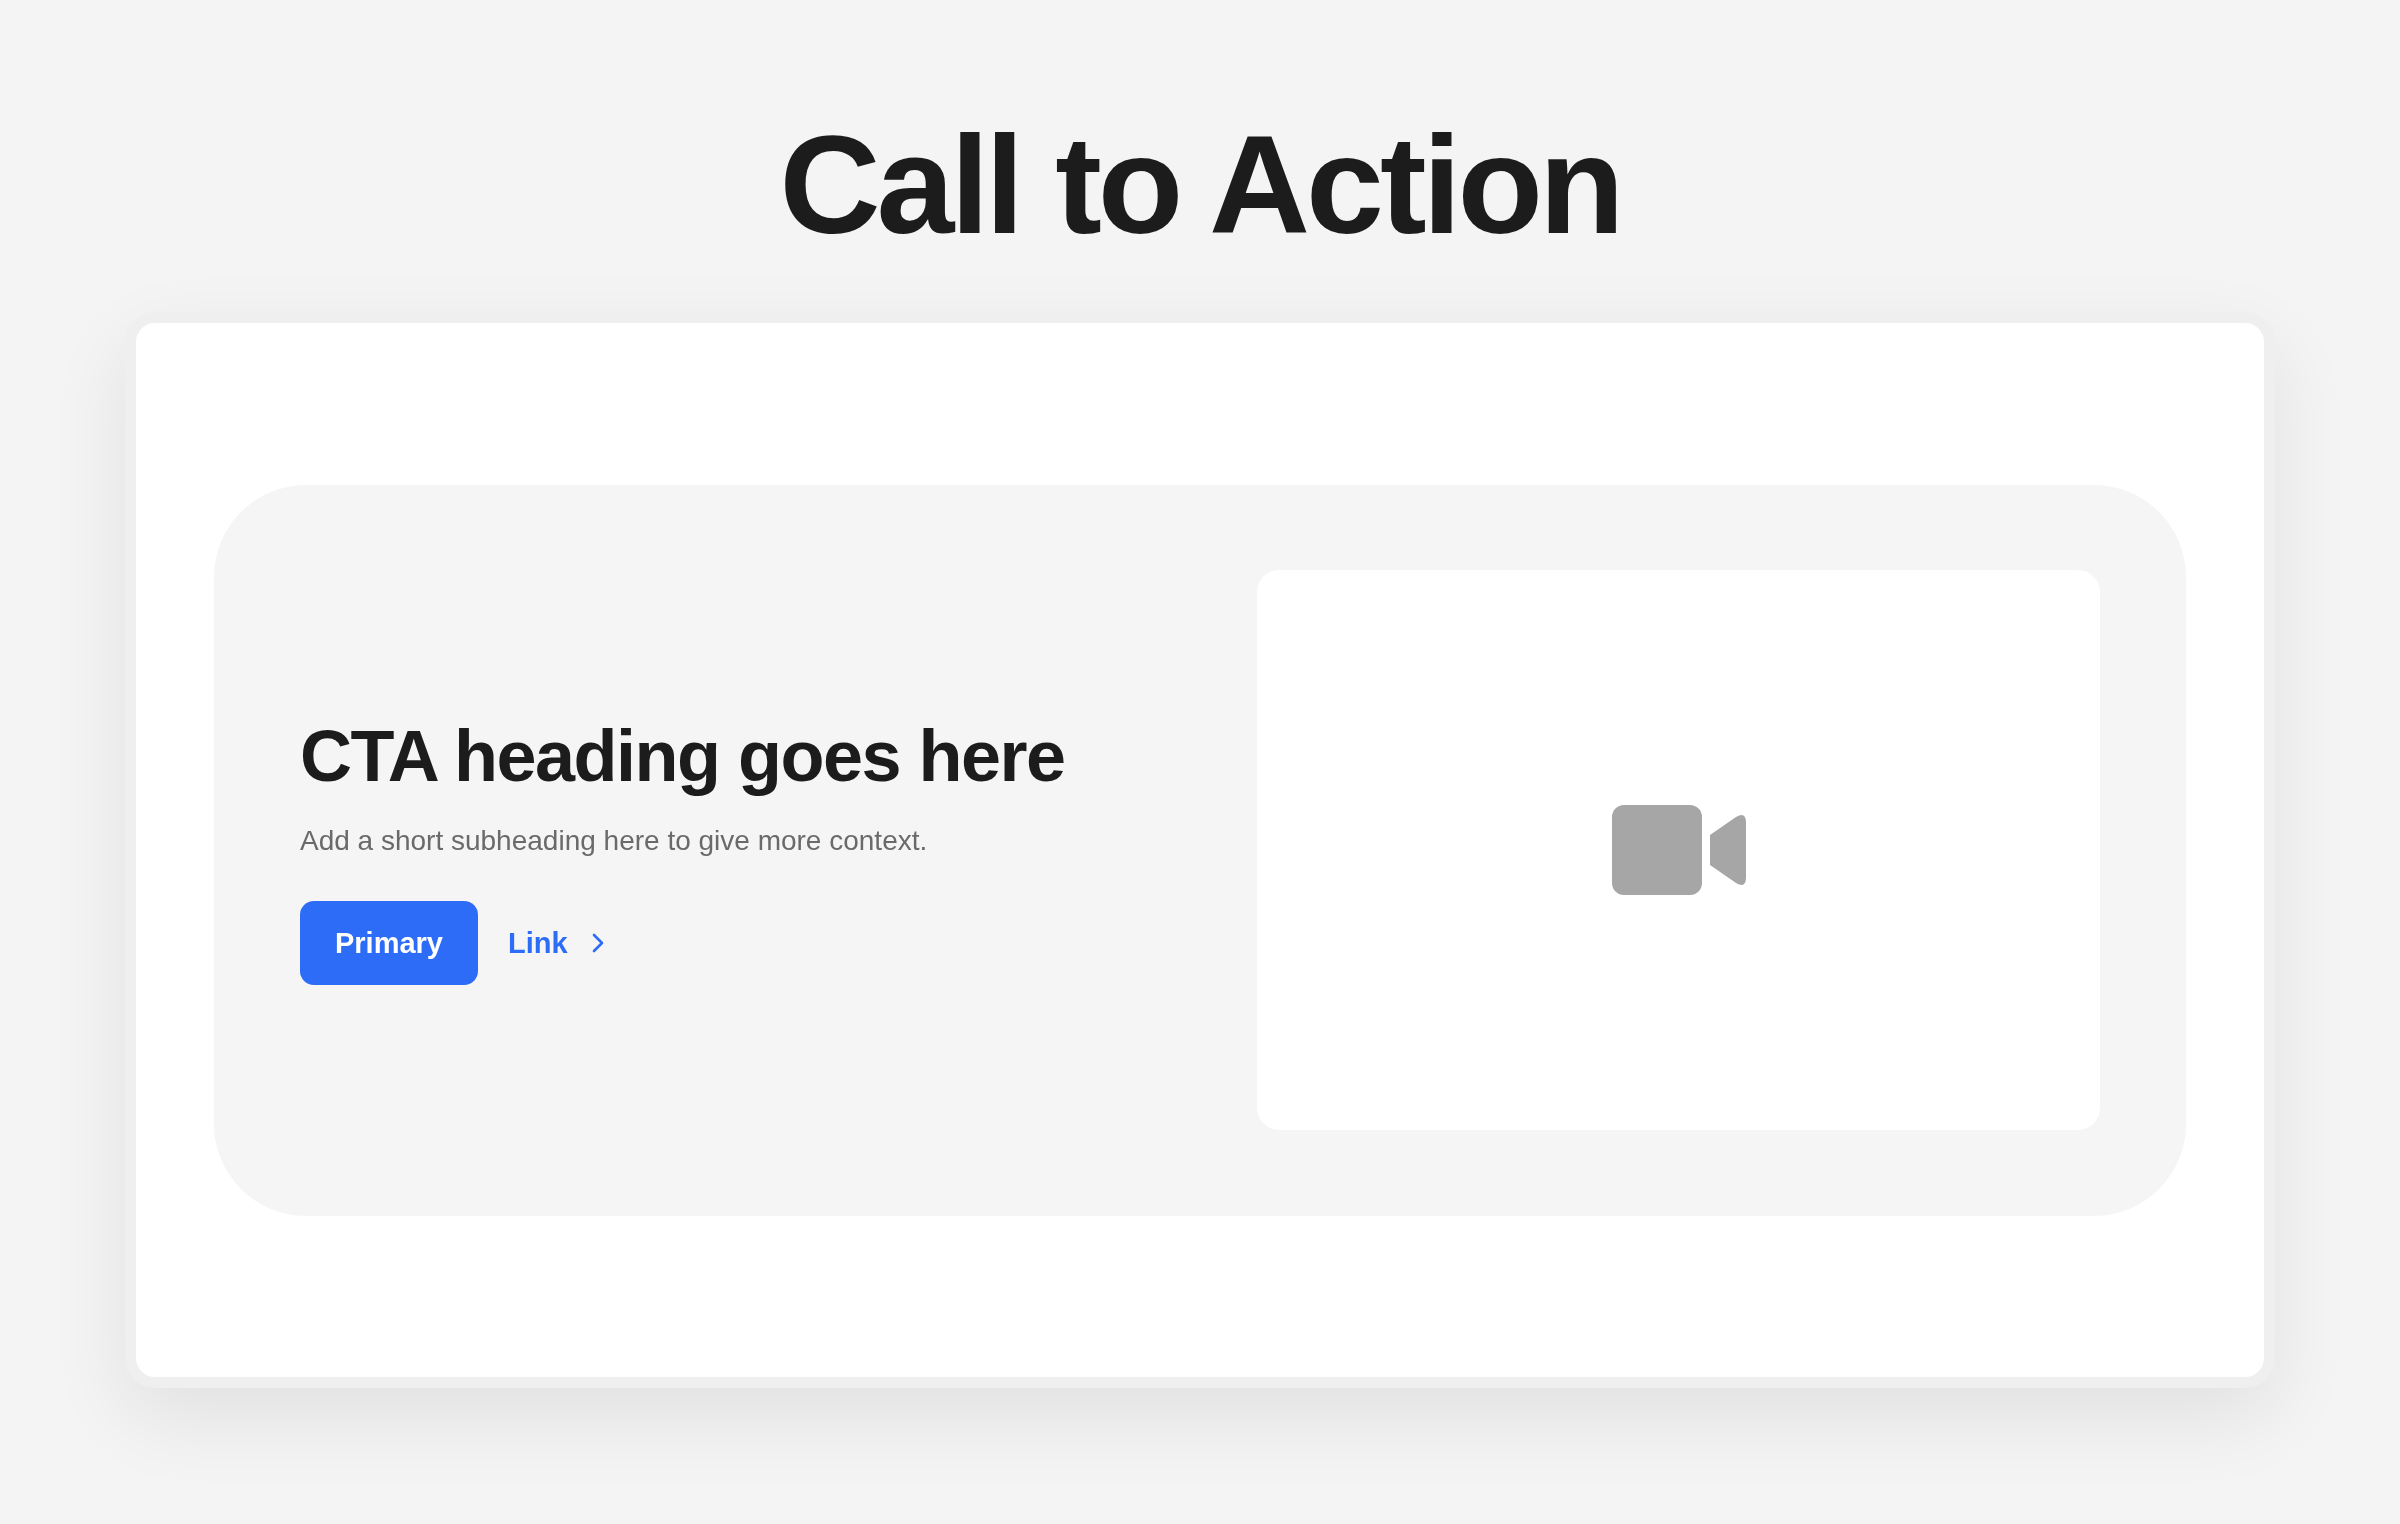 Image resolution: width=2400 pixels, height=1524 pixels. Describe the element at coordinates (682, 756) in the screenshot. I see `cta-heading: CTA heading goes here` at that location.